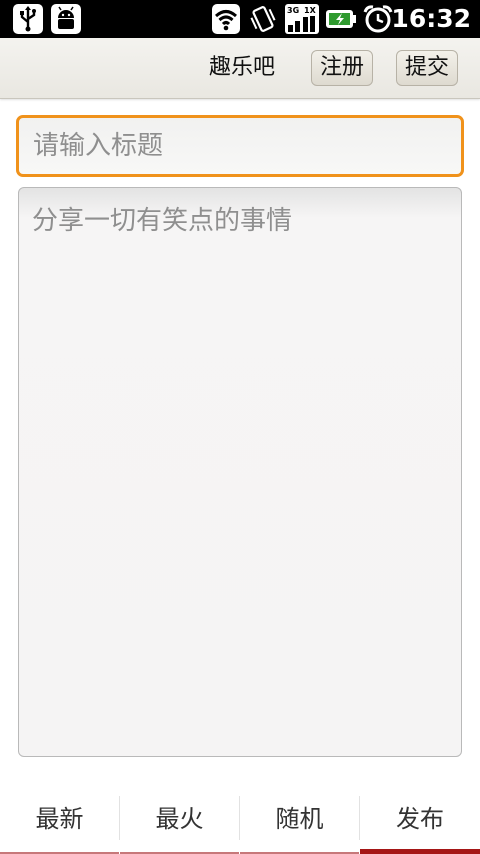 The width and height of the screenshot is (480, 854). I want to click on svg-text: 1X, so click(310, 10).